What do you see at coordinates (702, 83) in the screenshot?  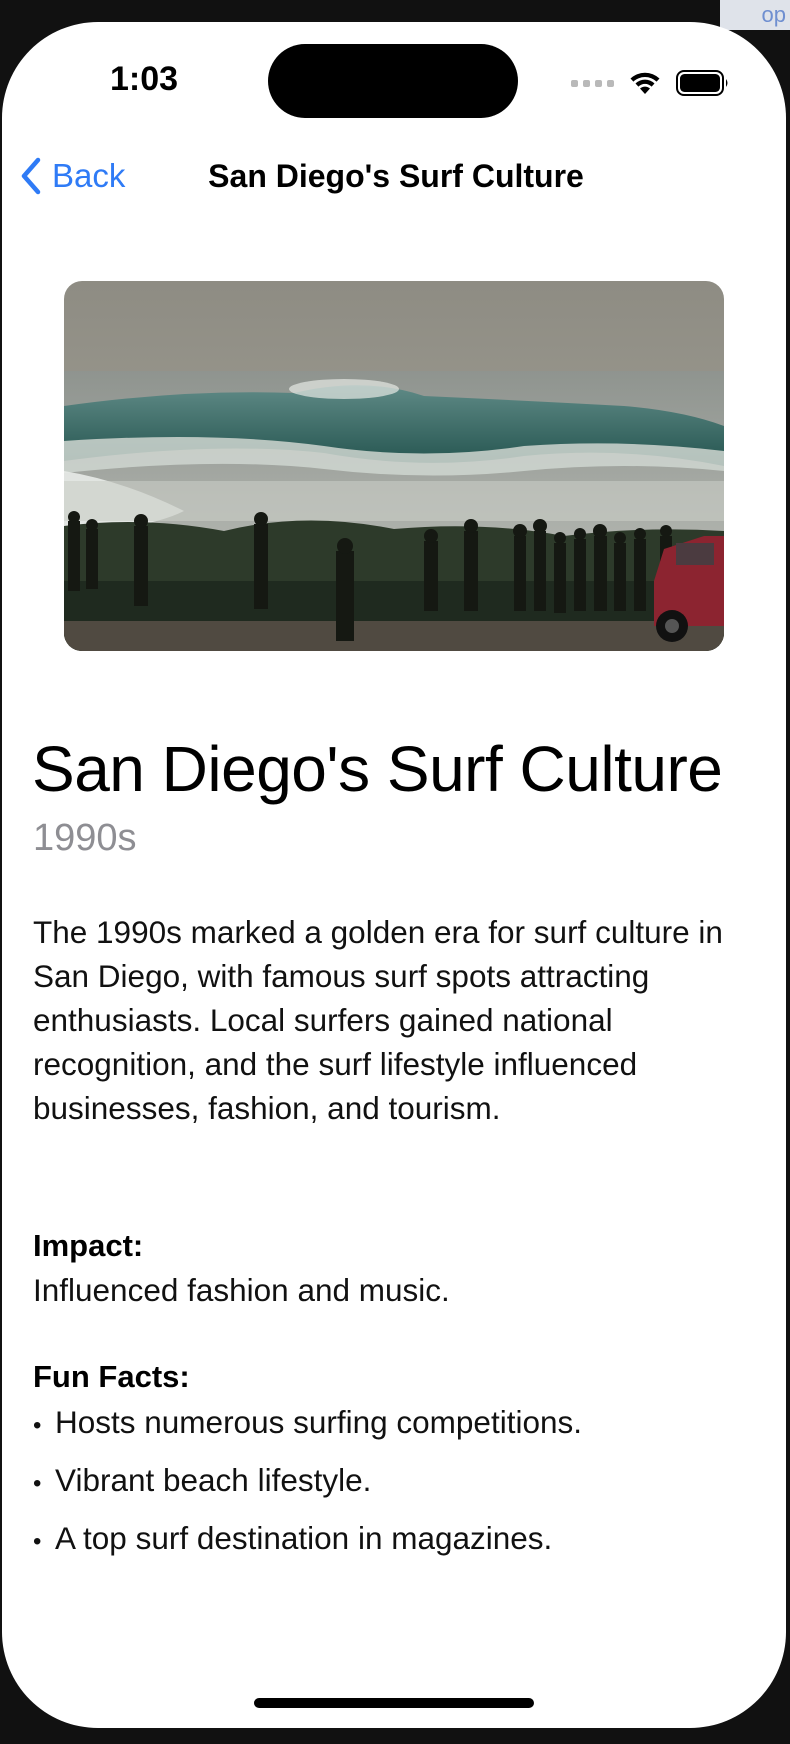 I see `battery-icon` at bounding box center [702, 83].